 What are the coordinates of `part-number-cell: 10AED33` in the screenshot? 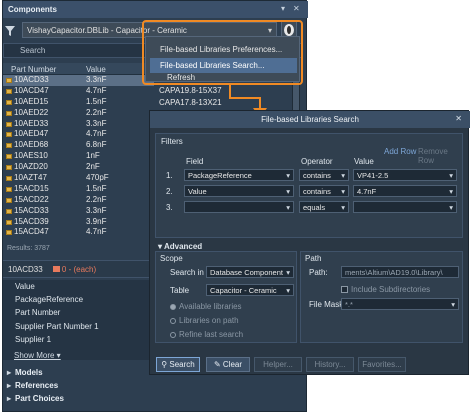 It's located at (31, 123).